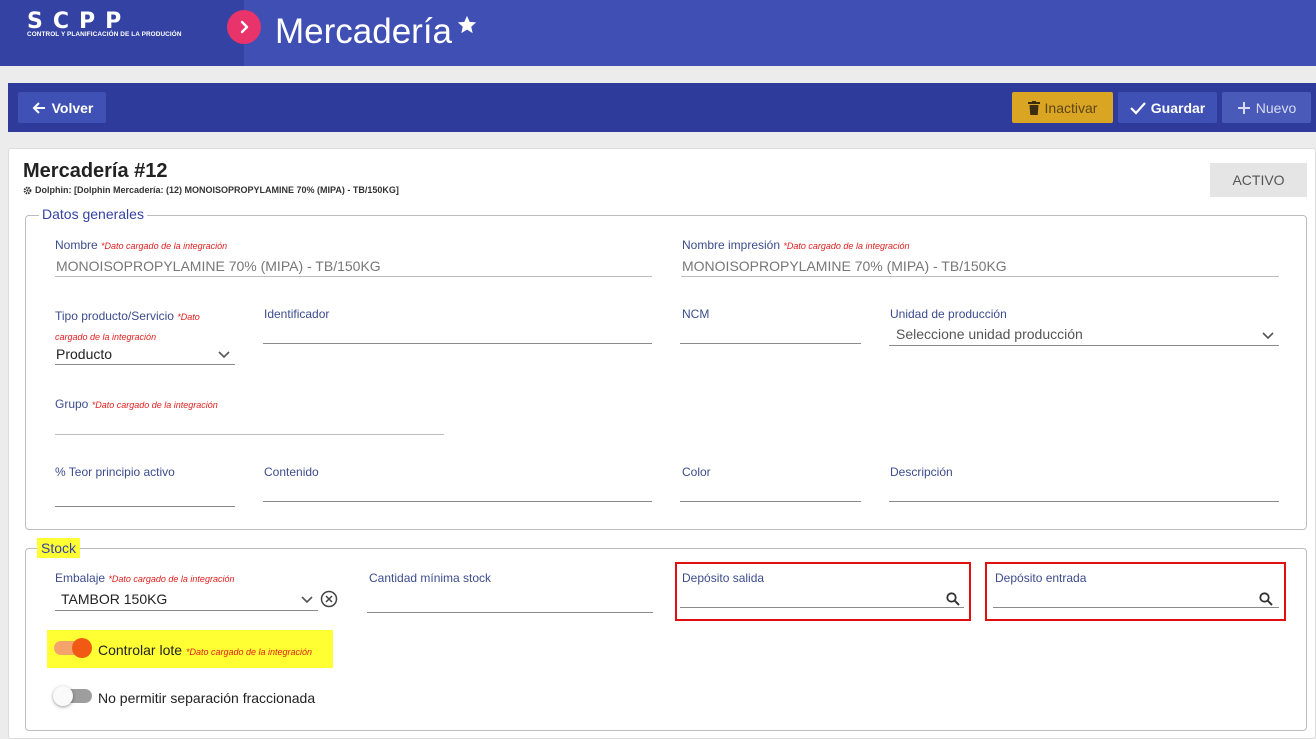  Describe the element at coordinates (1120, 598) in the screenshot. I see `deposito-entrada-field` at that location.